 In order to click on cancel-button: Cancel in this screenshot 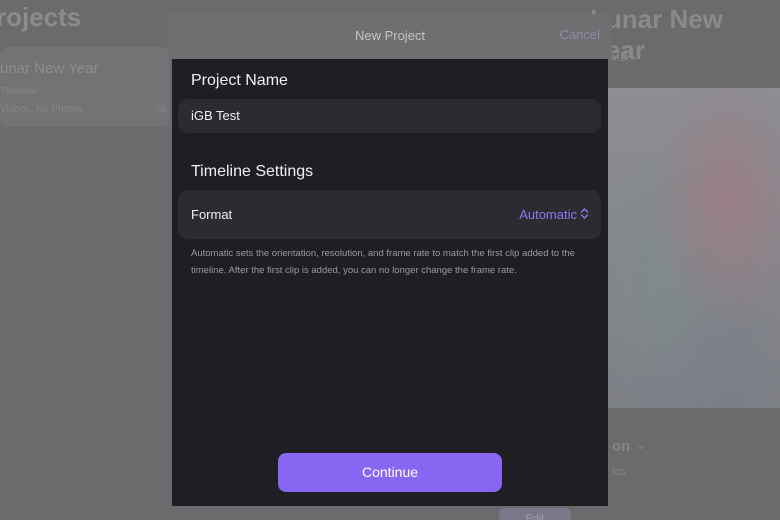, I will do `click(580, 34)`.